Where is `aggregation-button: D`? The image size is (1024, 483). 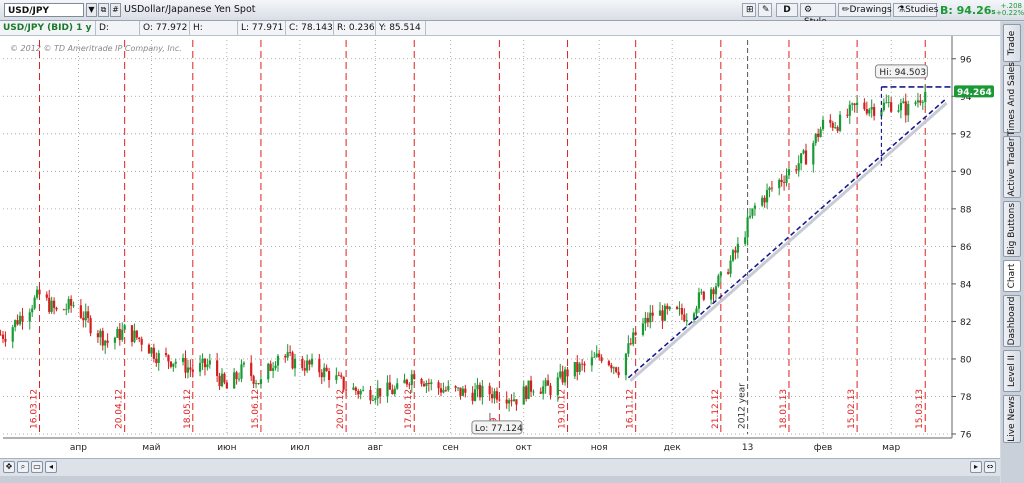
aggregation-button: D is located at coordinates (787, 10).